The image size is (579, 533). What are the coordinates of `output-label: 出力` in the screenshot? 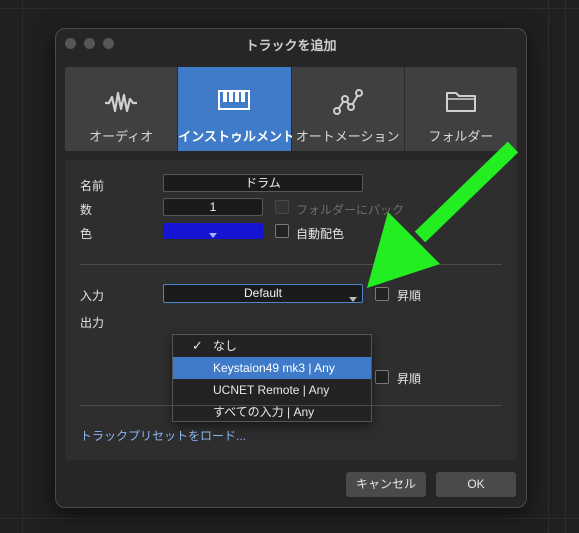 It's located at (92, 323).